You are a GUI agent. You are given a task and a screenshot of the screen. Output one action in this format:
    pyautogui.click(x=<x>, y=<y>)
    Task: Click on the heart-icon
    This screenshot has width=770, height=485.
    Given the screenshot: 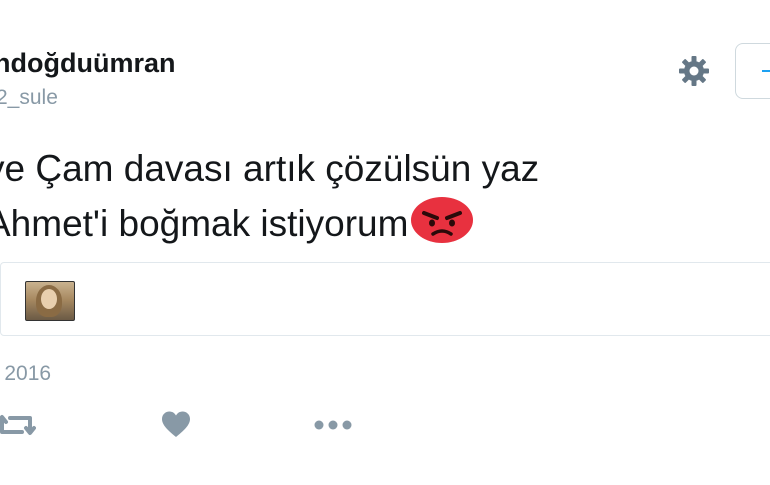 What is the action you would take?
    pyautogui.click(x=176, y=425)
    